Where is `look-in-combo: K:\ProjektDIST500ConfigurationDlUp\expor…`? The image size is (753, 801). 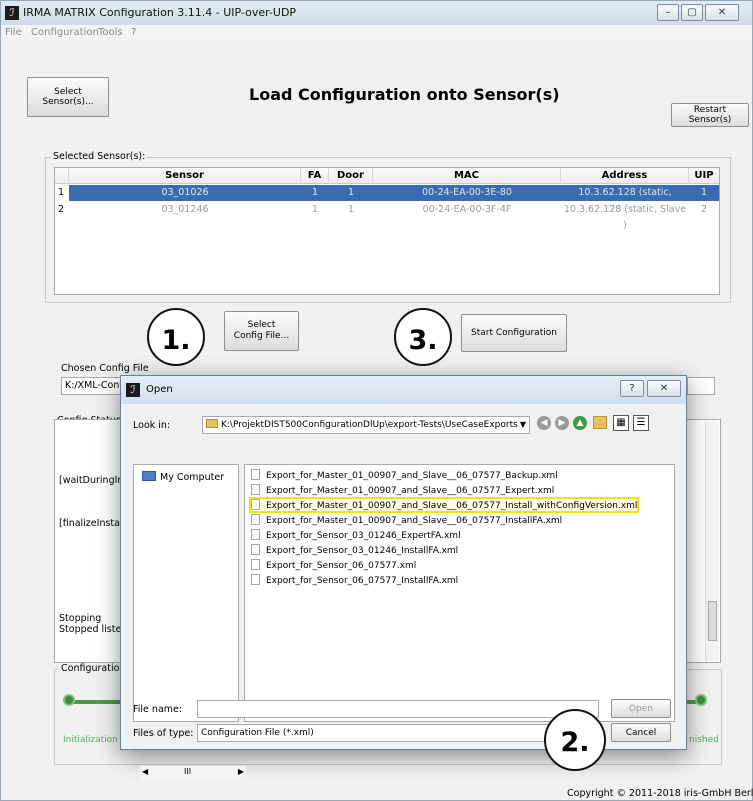 look-in-combo: K:\ProjektDIST500ConfigurationDlUp\expor… is located at coordinates (366, 425).